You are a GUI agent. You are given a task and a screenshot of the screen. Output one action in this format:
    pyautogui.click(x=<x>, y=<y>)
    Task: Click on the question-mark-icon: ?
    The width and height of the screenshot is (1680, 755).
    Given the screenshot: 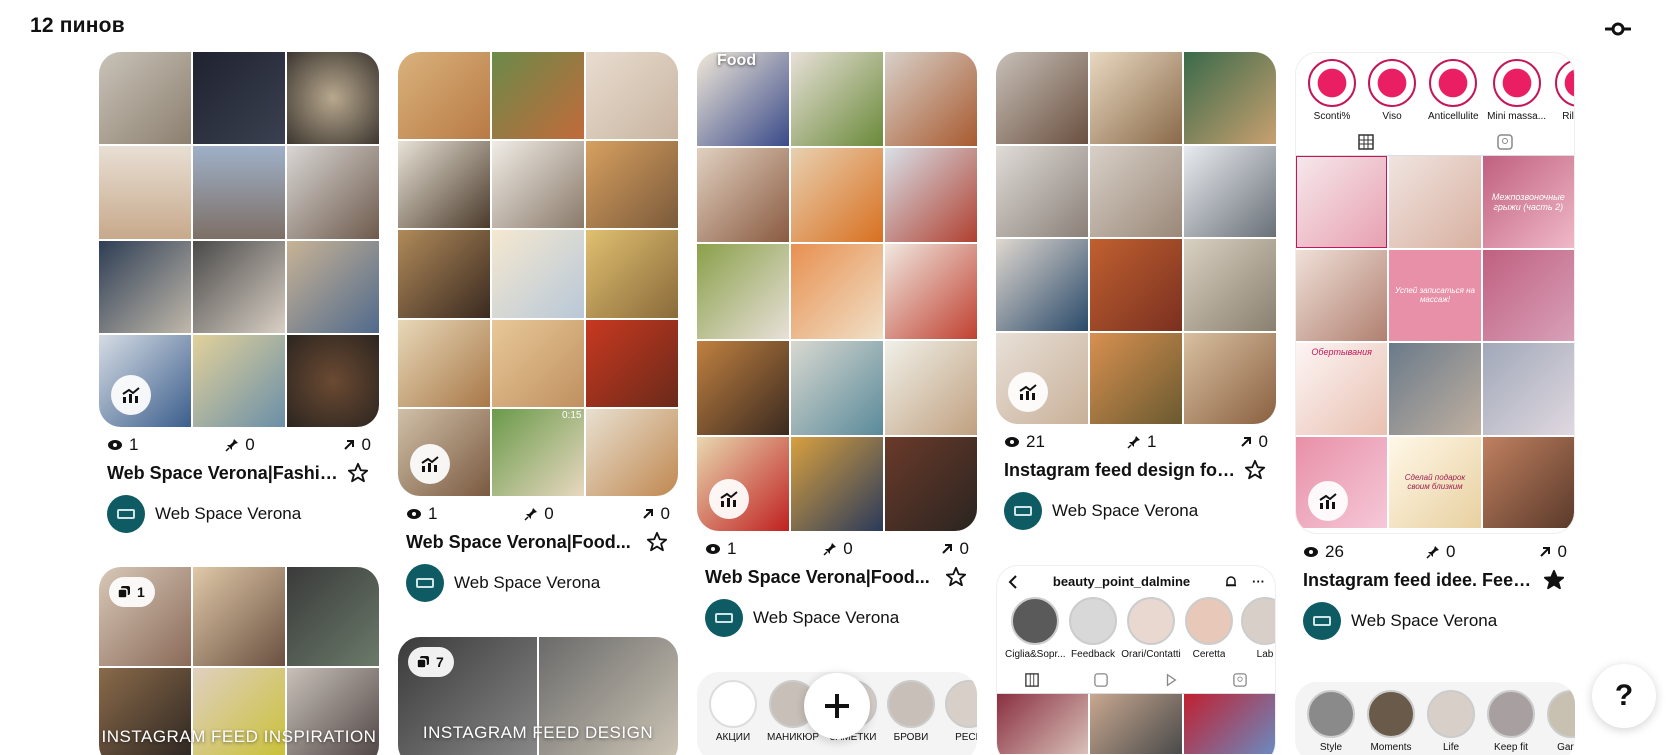 What is the action you would take?
    pyautogui.click(x=1624, y=695)
    